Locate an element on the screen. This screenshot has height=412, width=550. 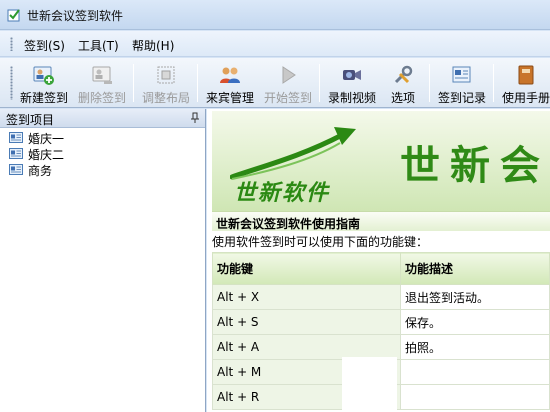
shortcut-description: 保存。 is located at coordinates (475, 322).